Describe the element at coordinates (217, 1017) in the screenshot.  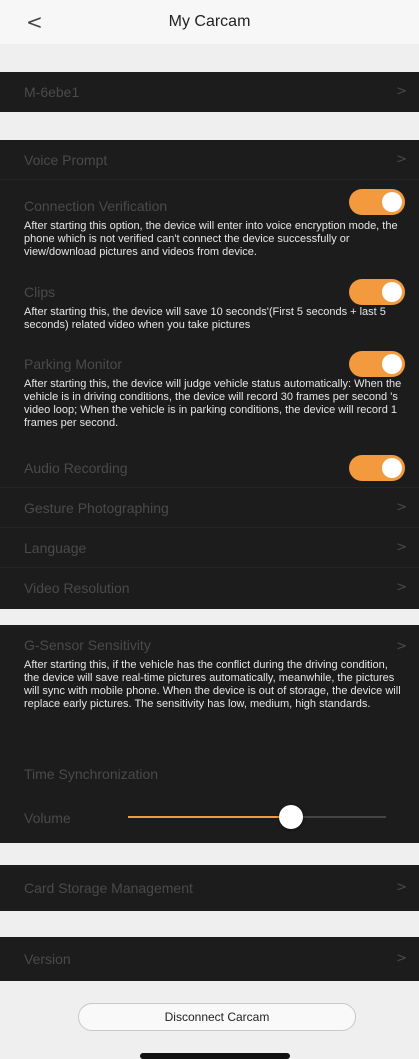
I see `disconnect-button: Disconnect Carcam` at that location.